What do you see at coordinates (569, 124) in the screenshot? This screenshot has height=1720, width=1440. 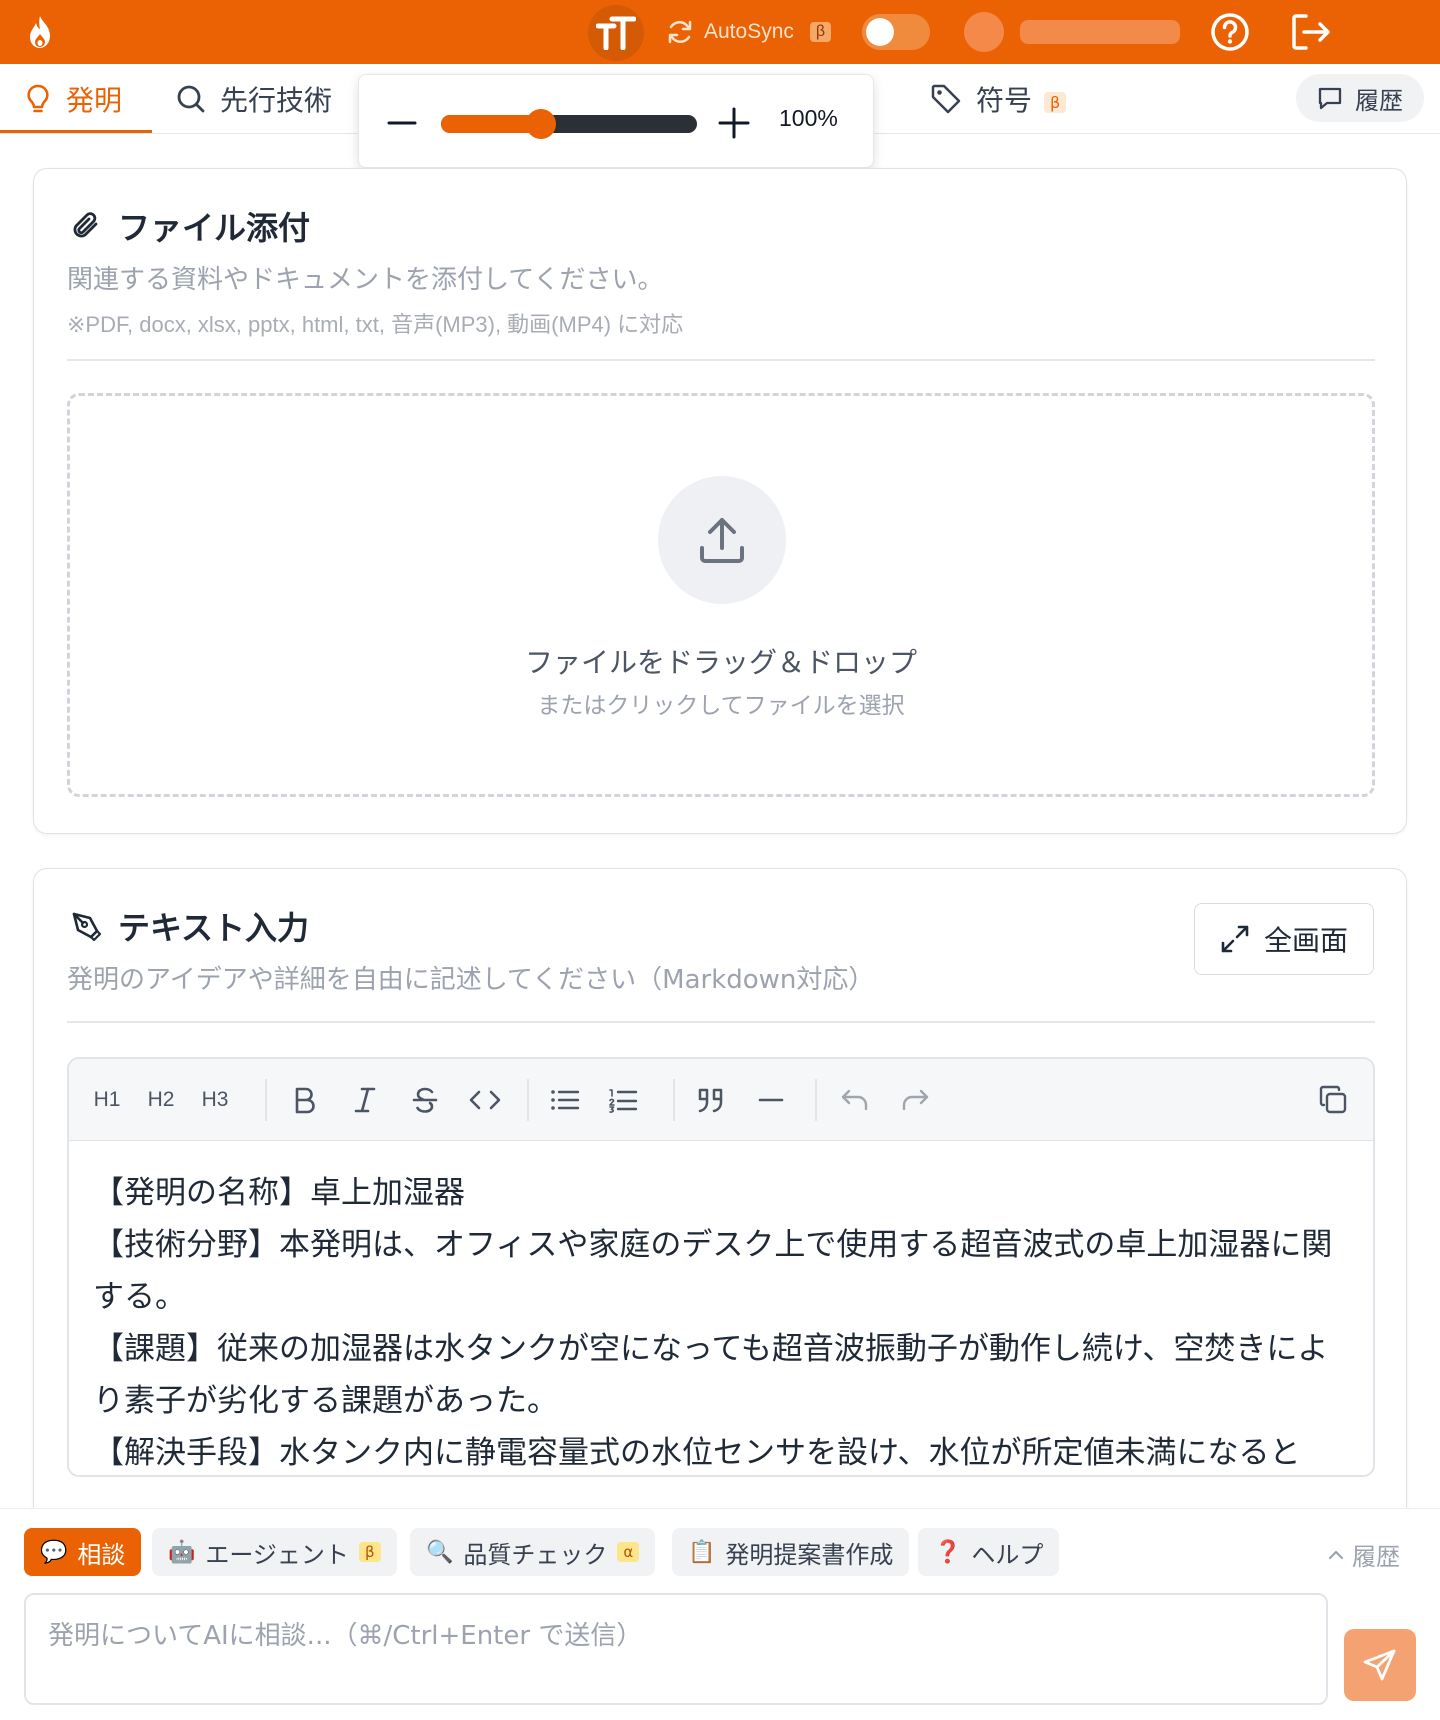 I see `zoom-slider` at bounding box center [569, 124].